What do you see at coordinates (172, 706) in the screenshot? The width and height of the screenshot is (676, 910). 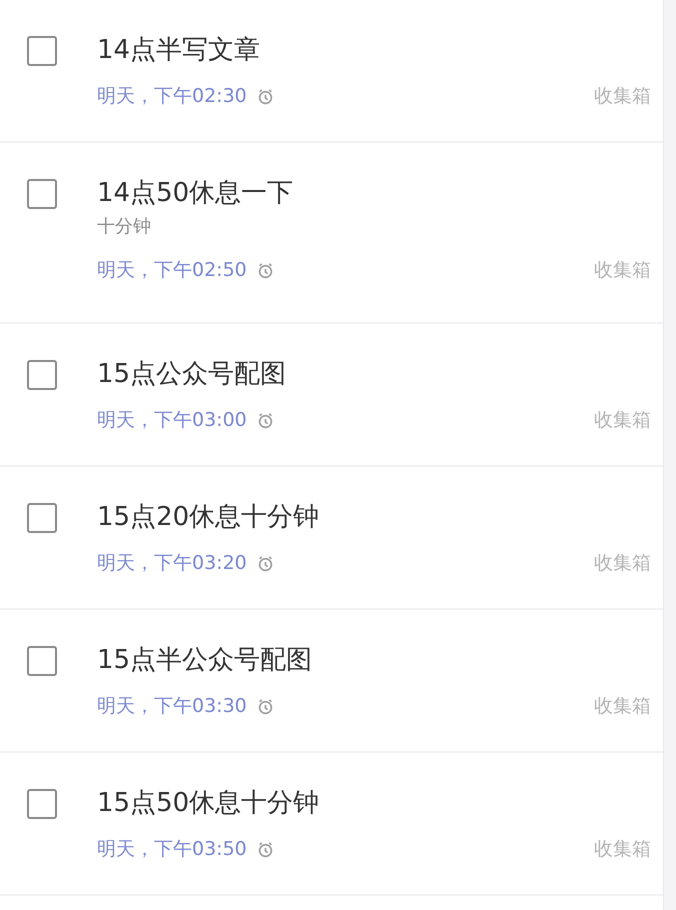 I see `due-date: 明天，下午03:30` at bounding box center [172, 706].